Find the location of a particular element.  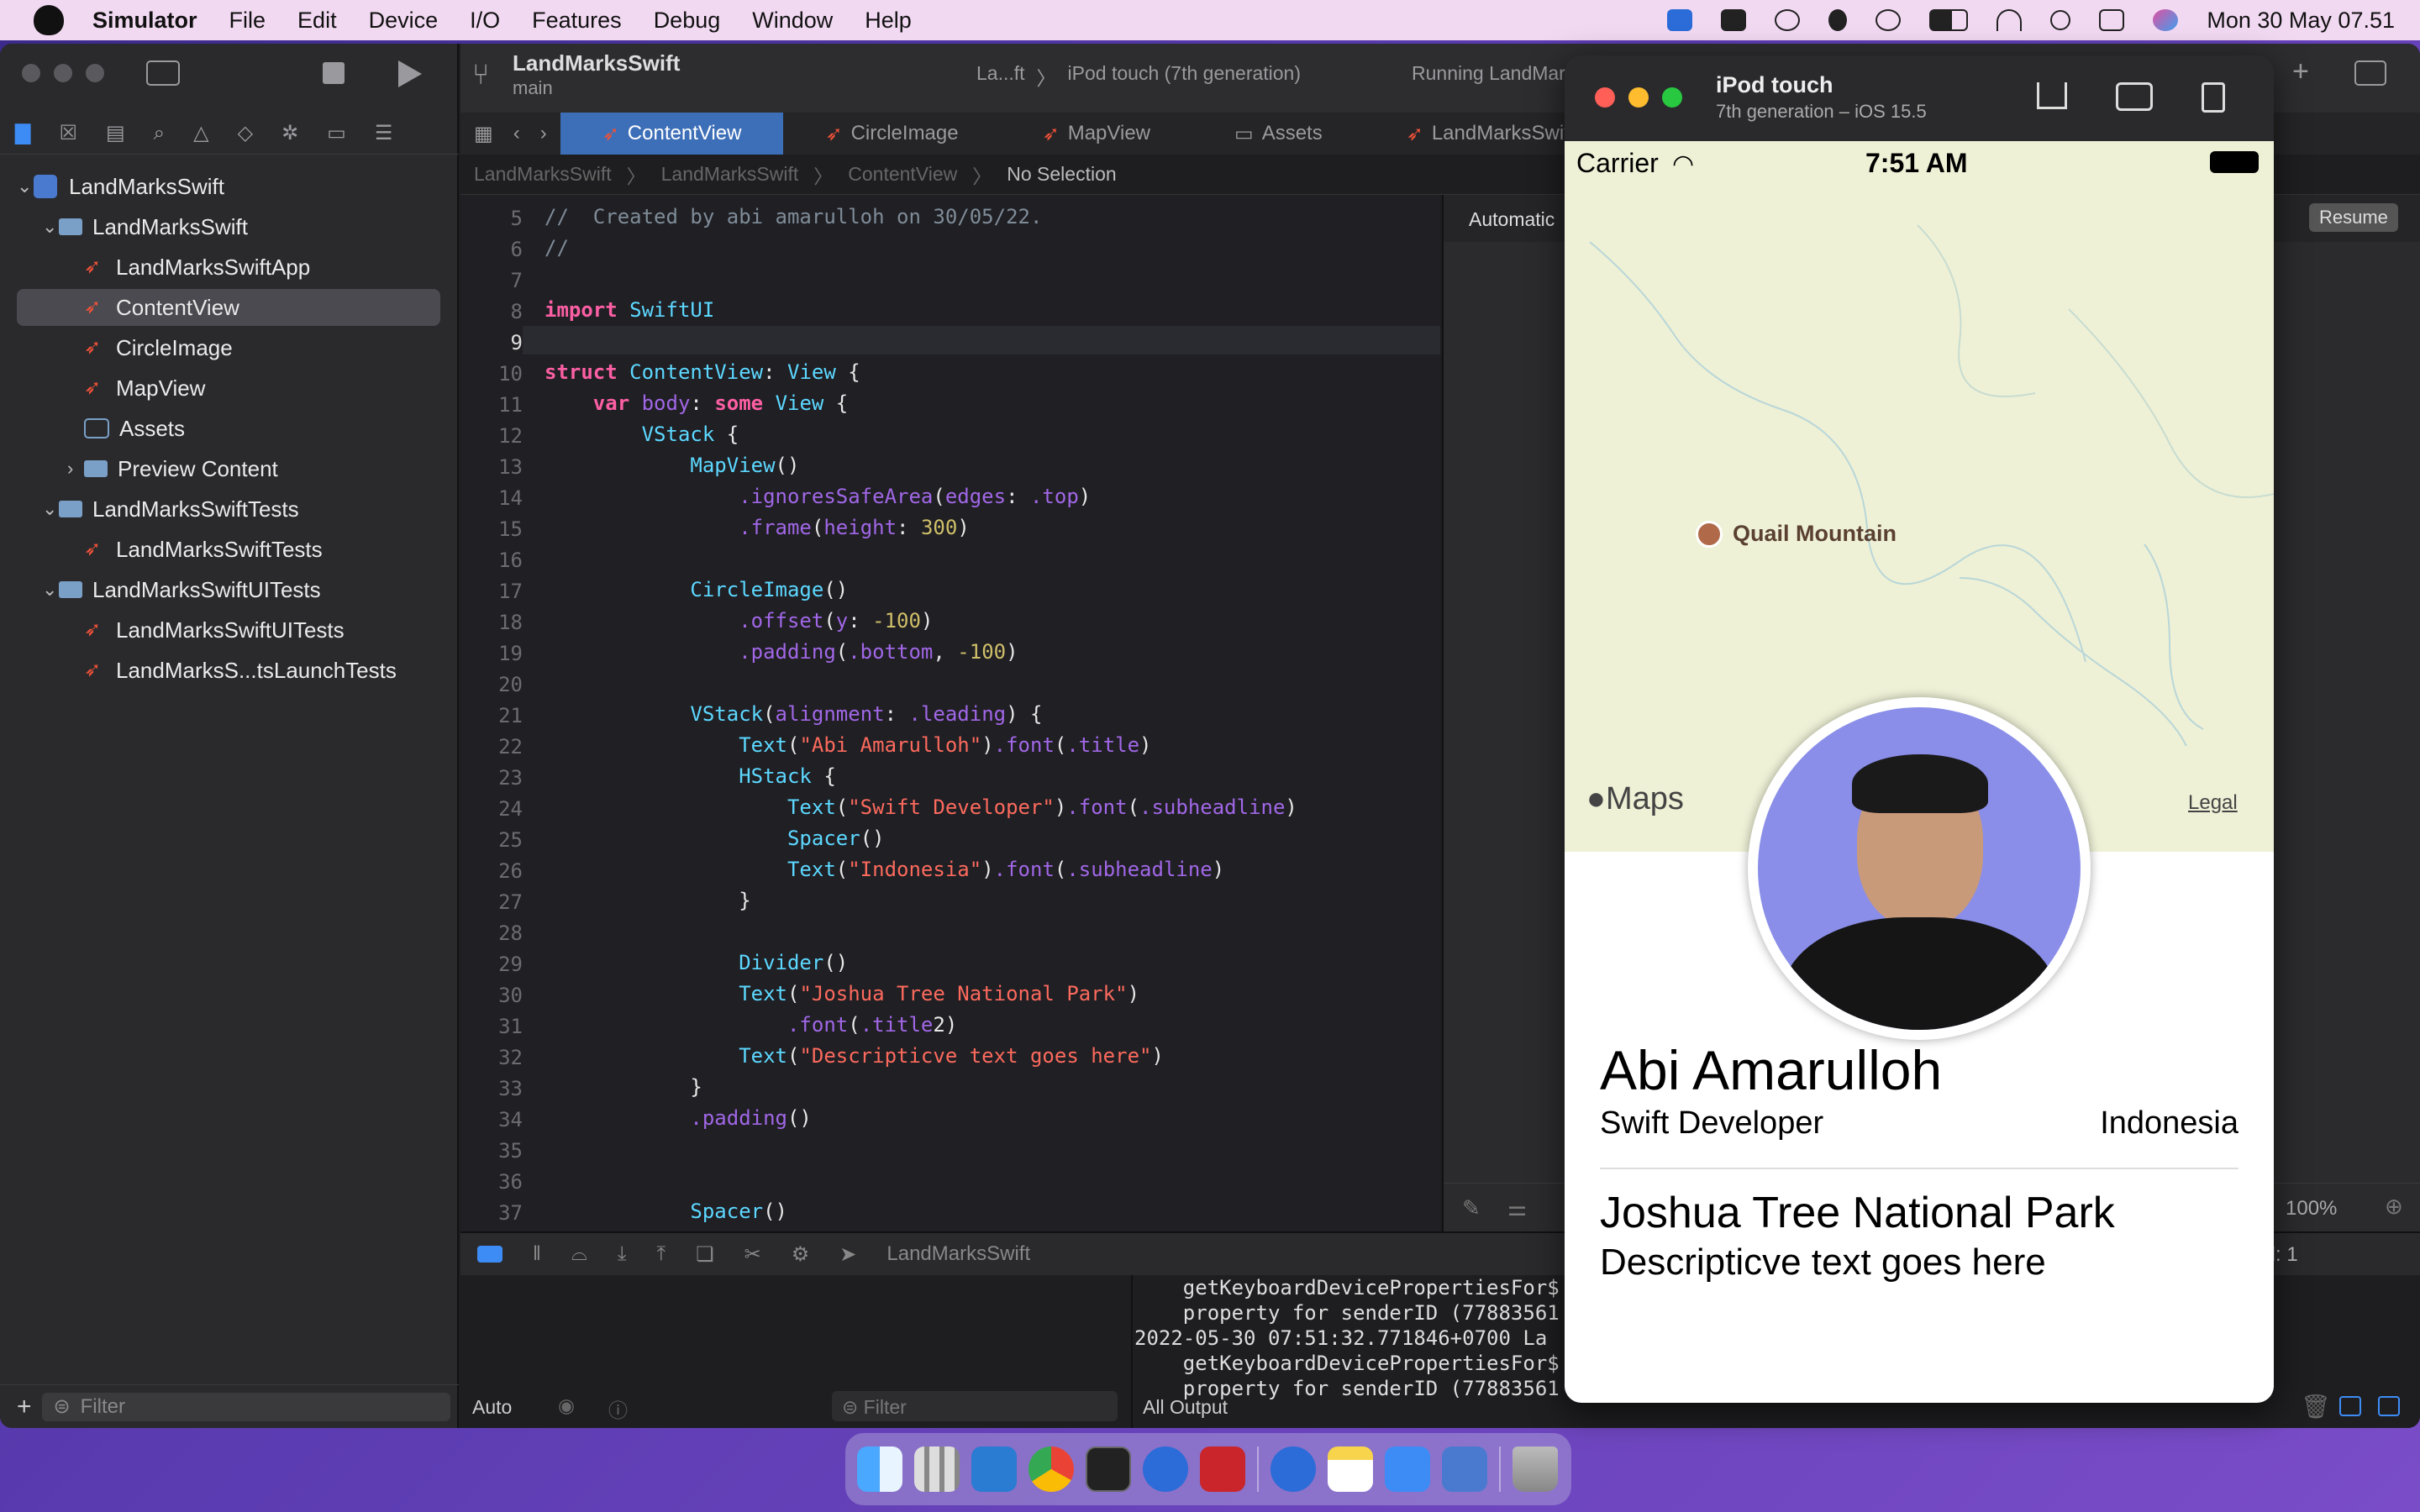

forward-icon: › is located at coordinates (543, 133).